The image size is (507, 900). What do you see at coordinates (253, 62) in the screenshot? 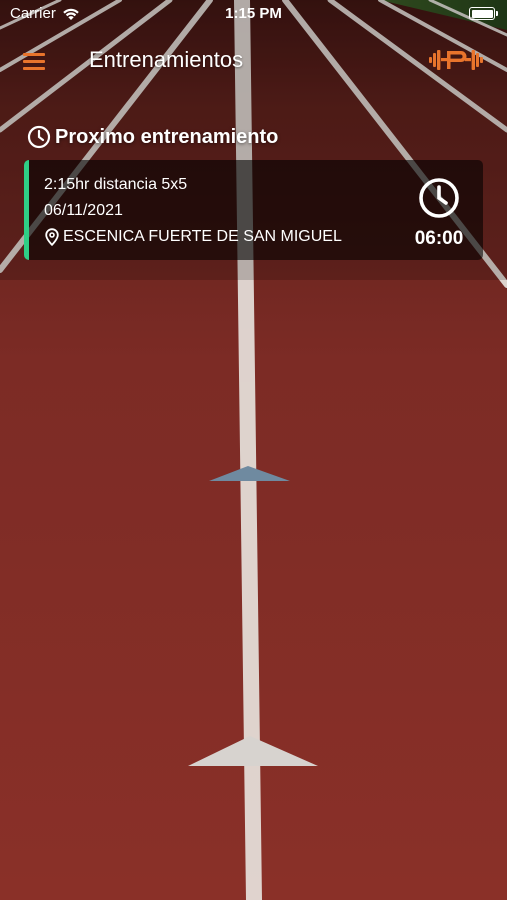
I see `navigation-bar: Entrenamientos` at bounding box center [253, 62].